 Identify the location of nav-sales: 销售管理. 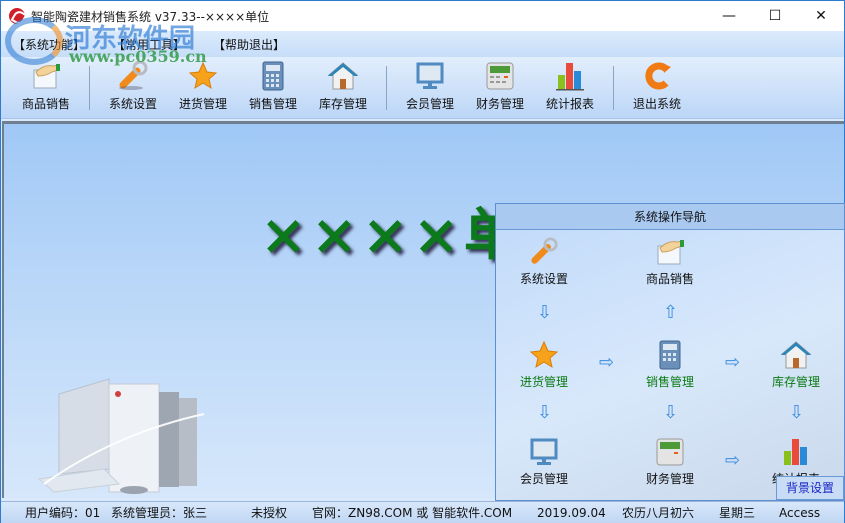
(670, 364).